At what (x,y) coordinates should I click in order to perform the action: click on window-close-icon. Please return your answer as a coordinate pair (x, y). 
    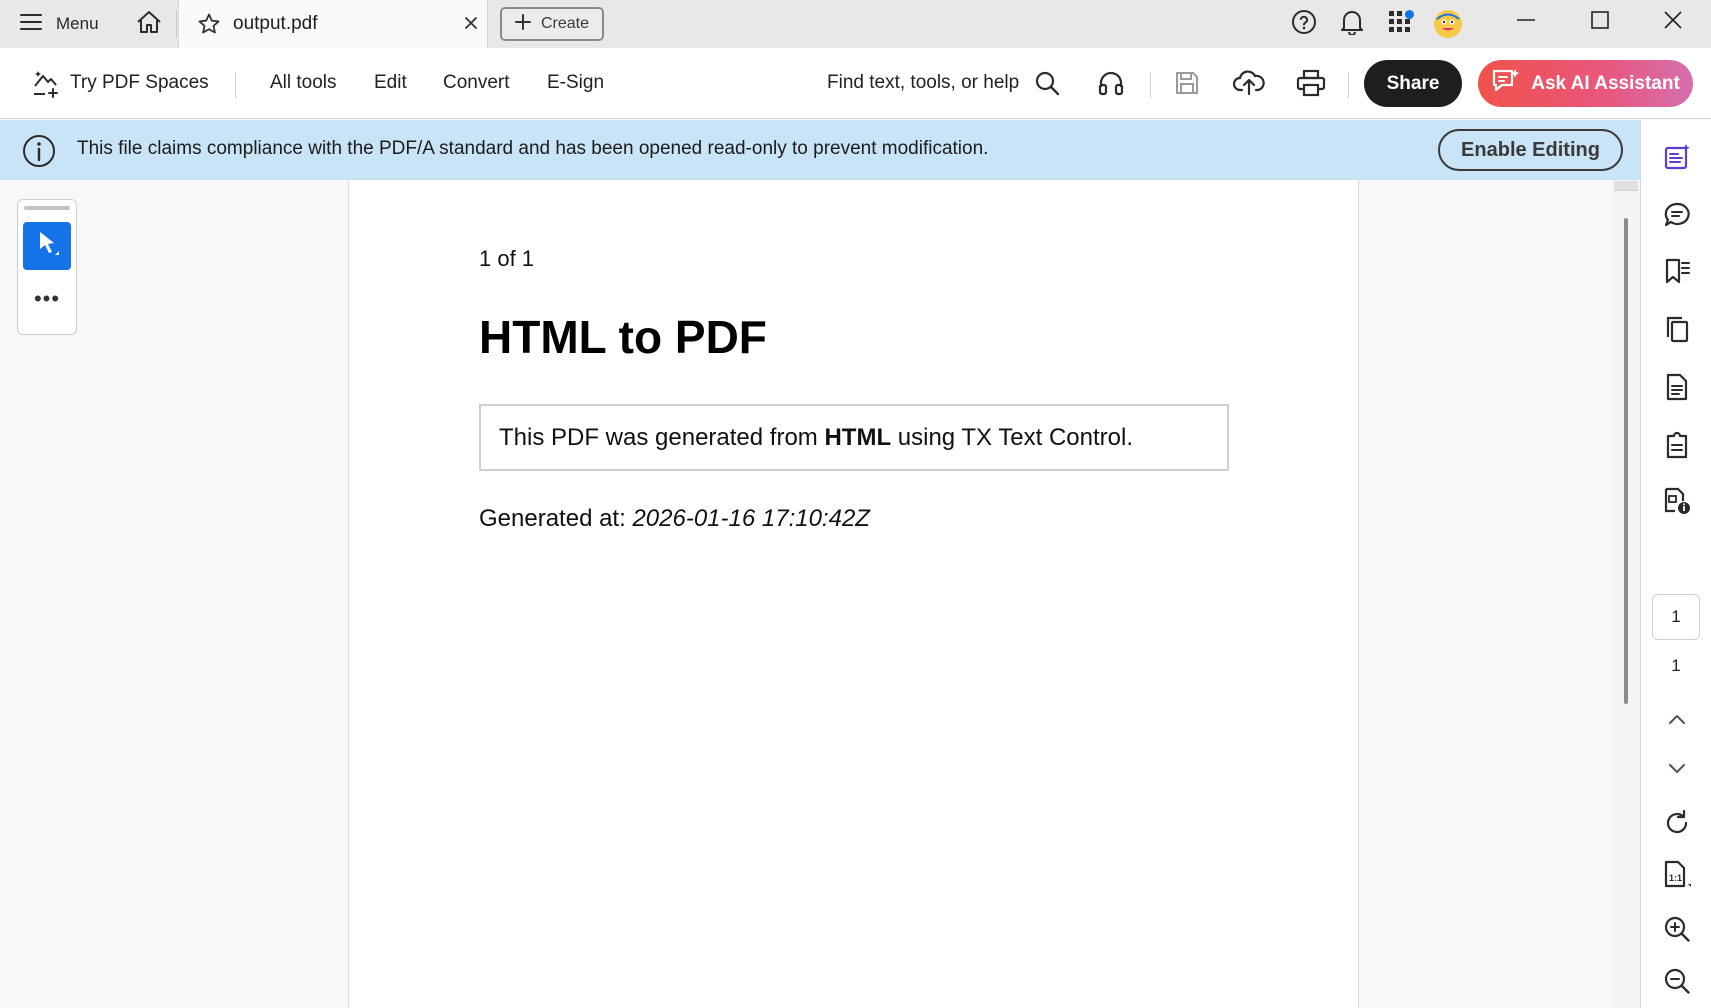
    Looking at the image, I should click on (1673, 22).